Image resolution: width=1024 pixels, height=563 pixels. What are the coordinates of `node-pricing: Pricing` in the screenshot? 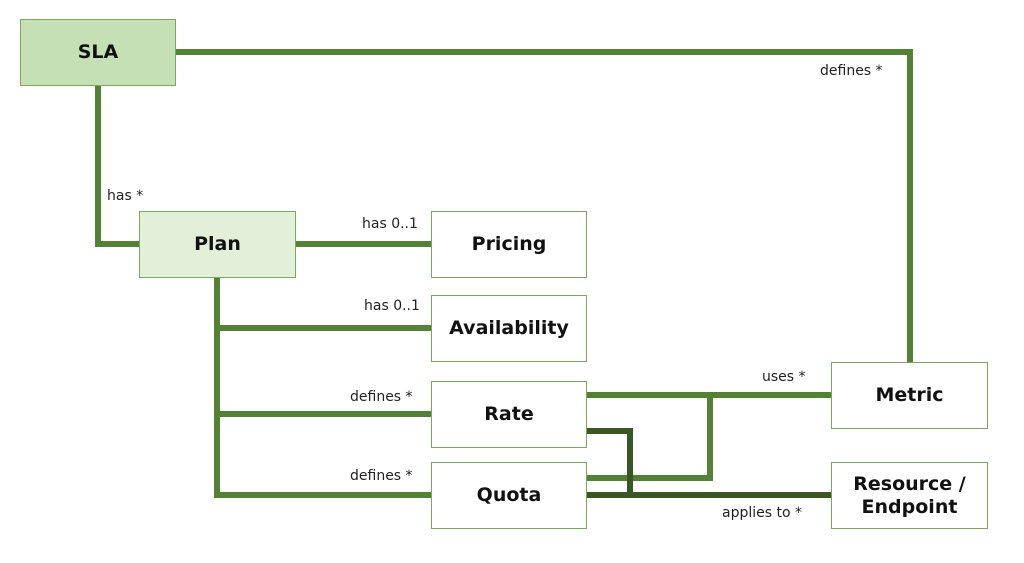 It's located at (509, 244).